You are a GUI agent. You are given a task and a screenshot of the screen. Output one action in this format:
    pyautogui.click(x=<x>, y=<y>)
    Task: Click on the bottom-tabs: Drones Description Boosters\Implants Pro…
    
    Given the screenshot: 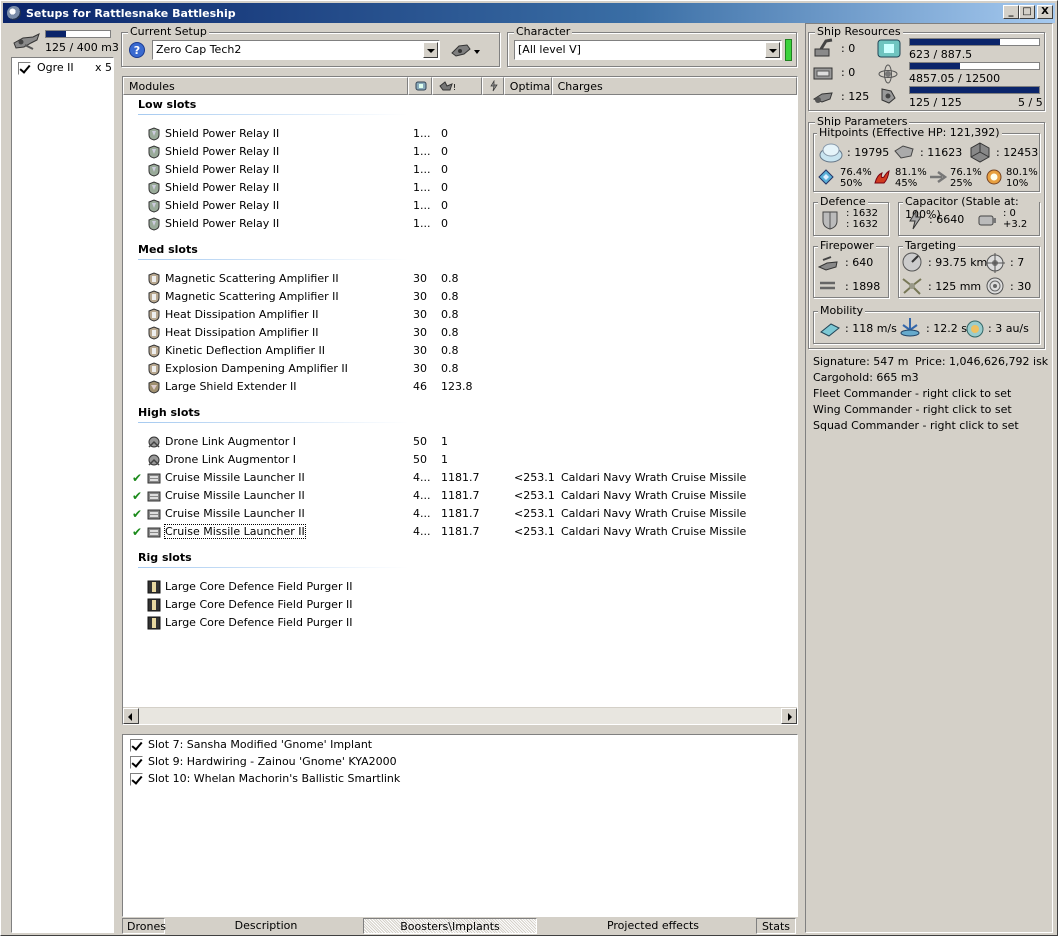 What is the action you would take?
    pyautogui.click(x=460, y=926)
    